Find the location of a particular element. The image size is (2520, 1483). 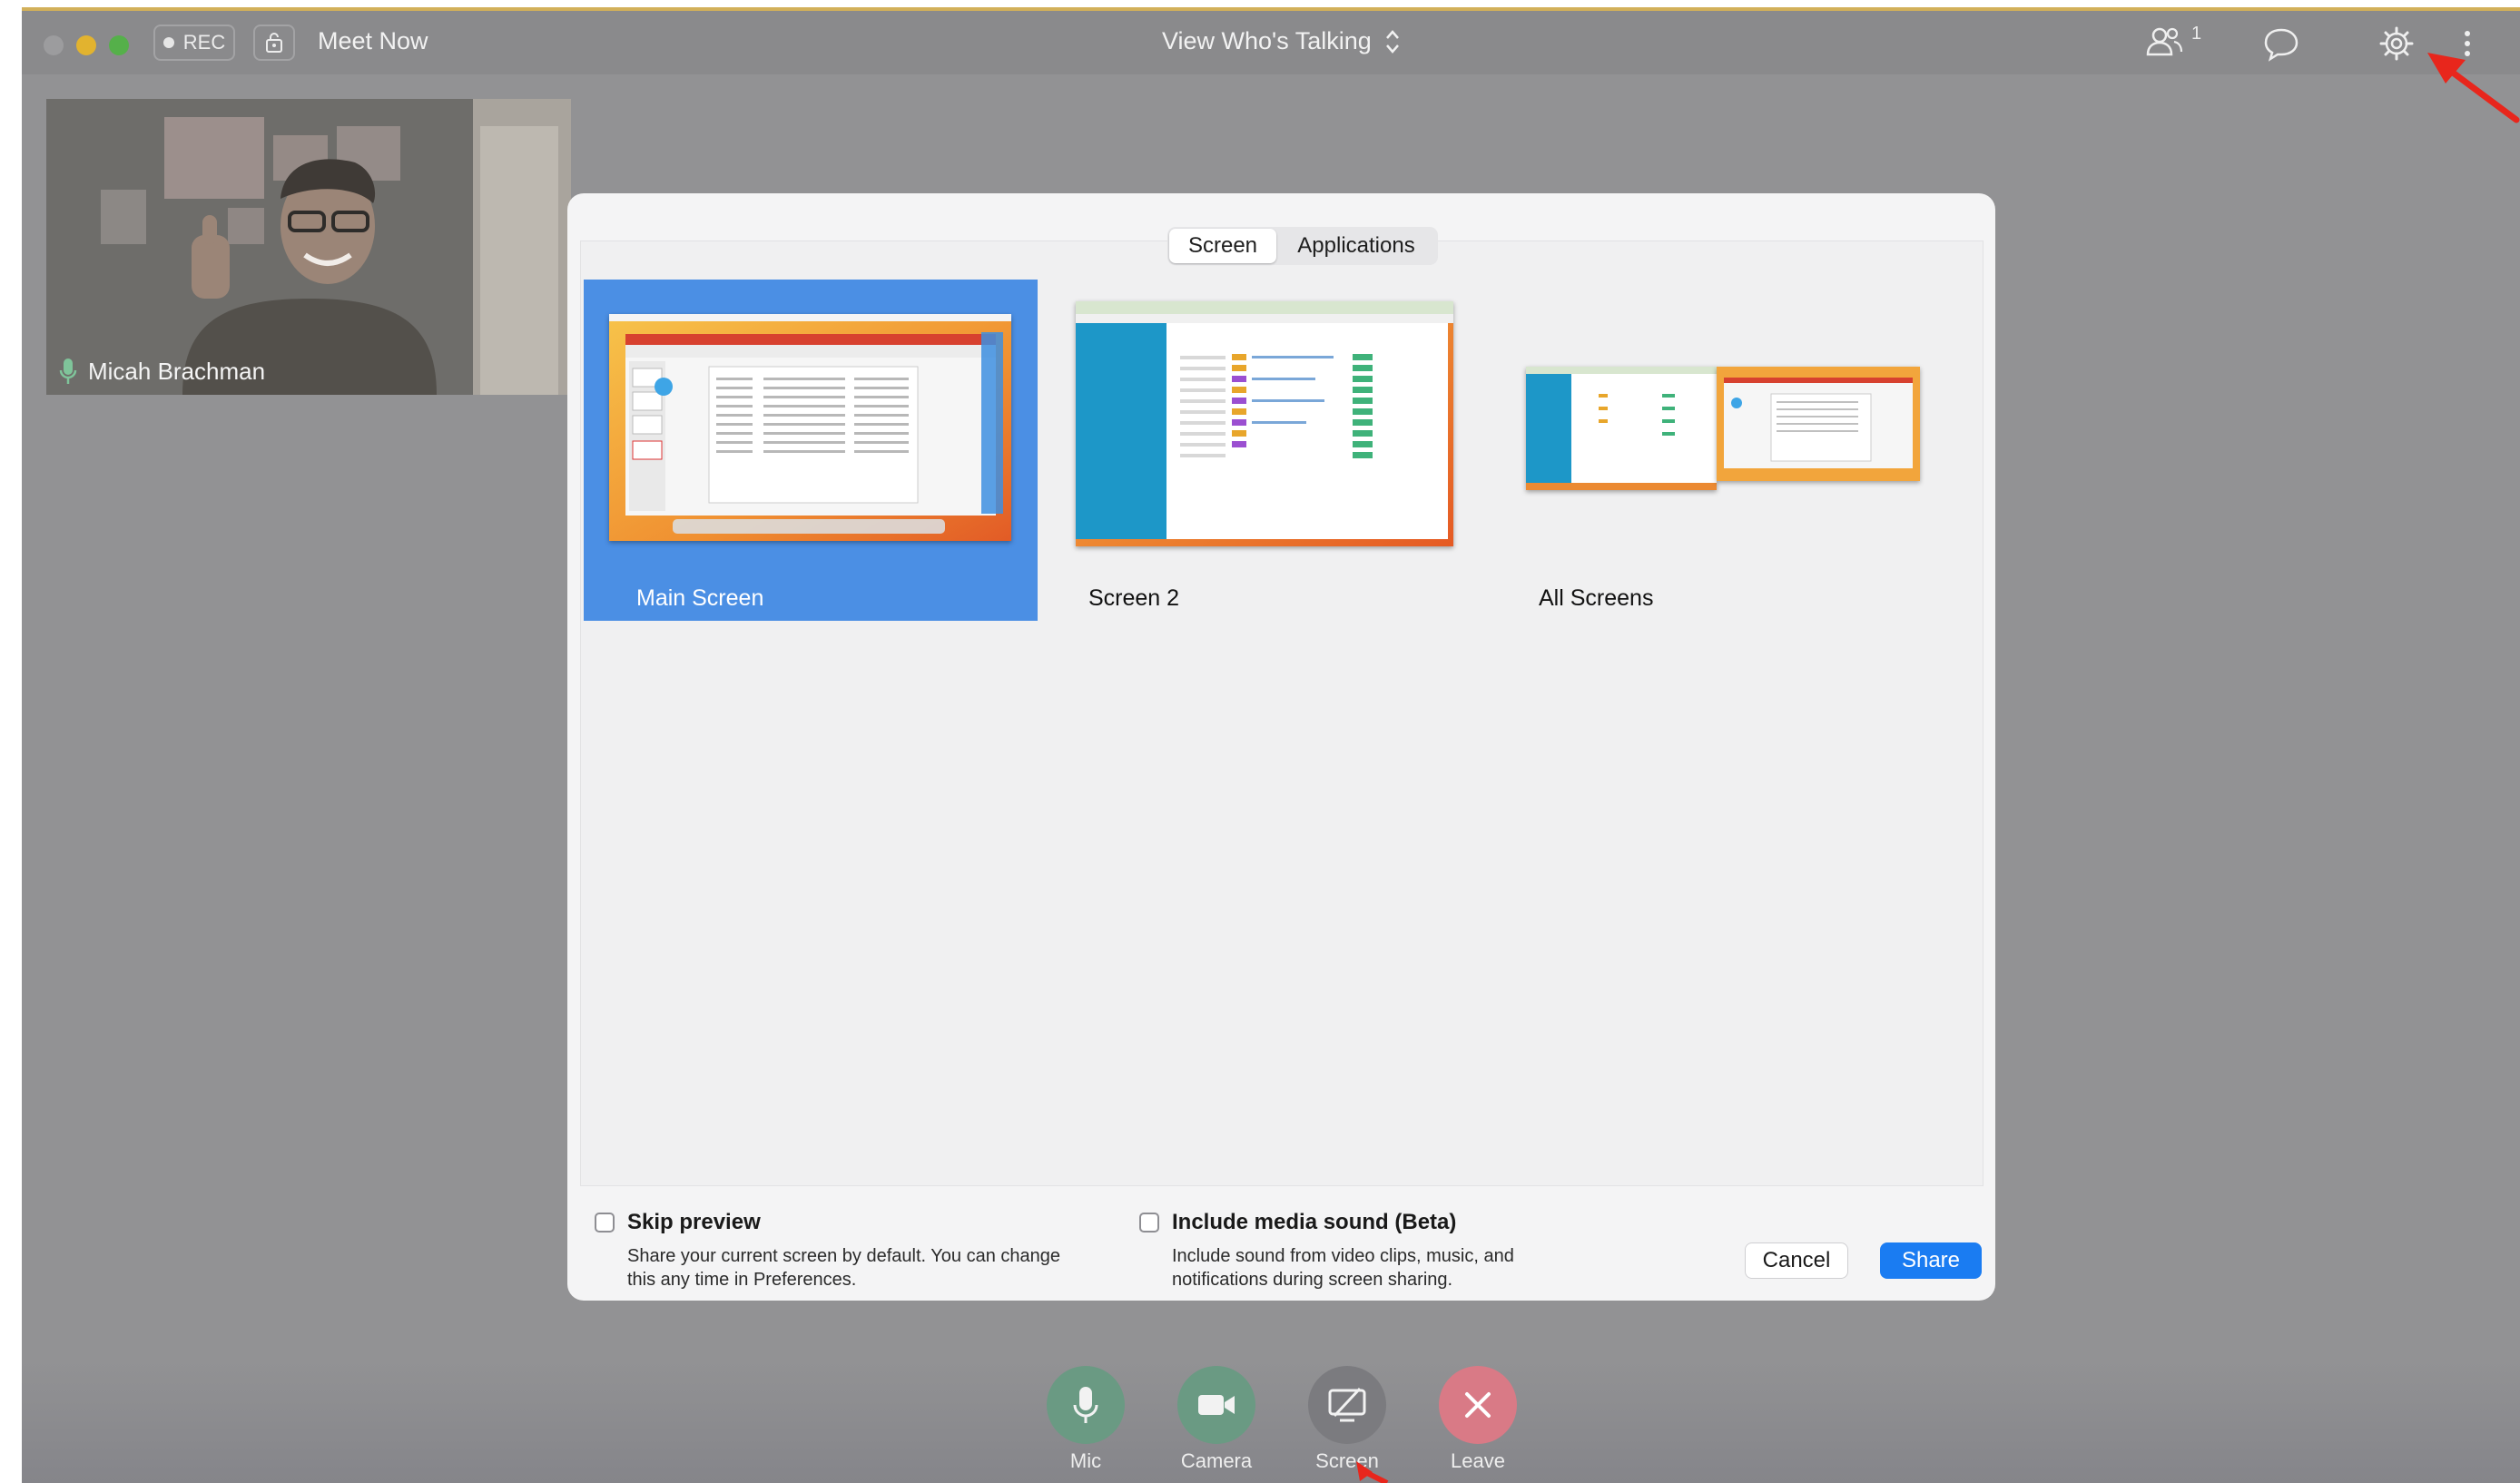

tab-applications-label: Applications is located at coordinates (1356, 245).